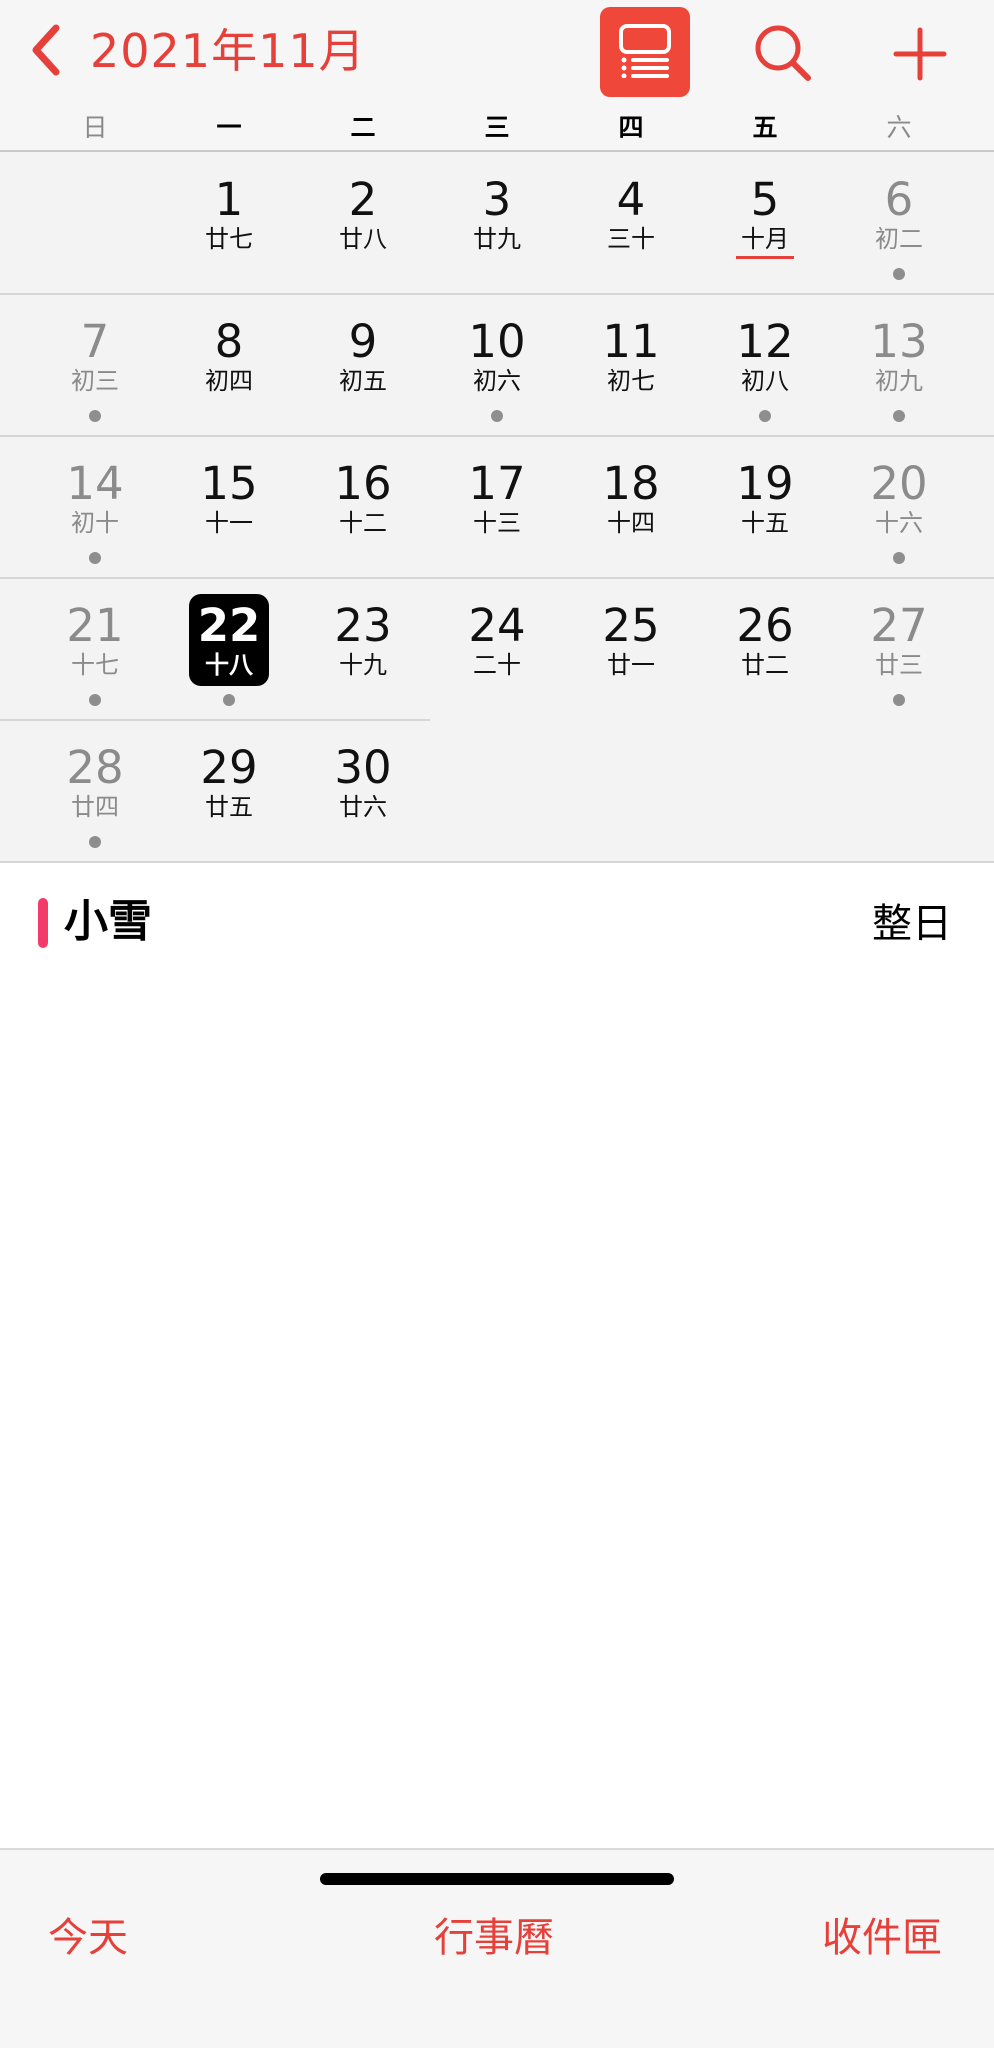 This screenshot has height=2048, width=994. I want to click on lunar-date: 初九, so click(899, 381).